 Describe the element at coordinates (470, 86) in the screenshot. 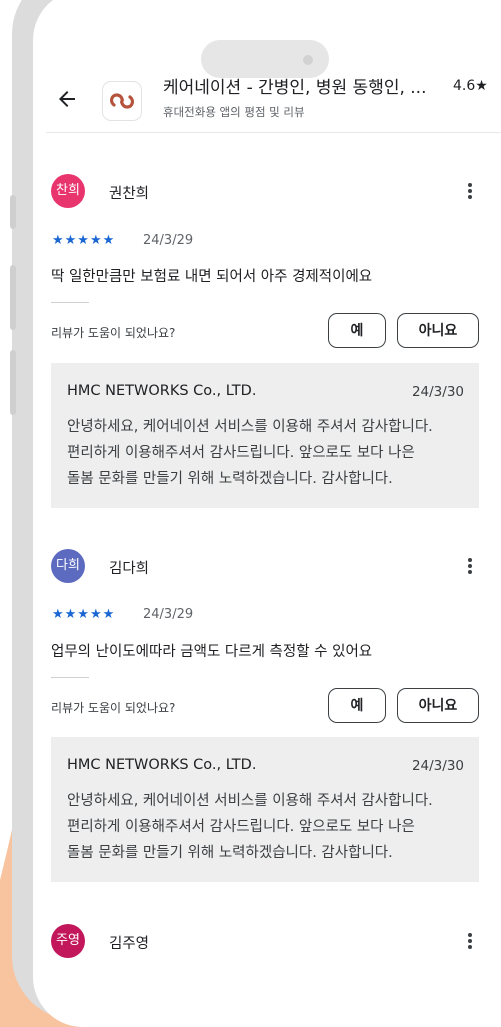

I see `app-rating: 4.6★` at that location.